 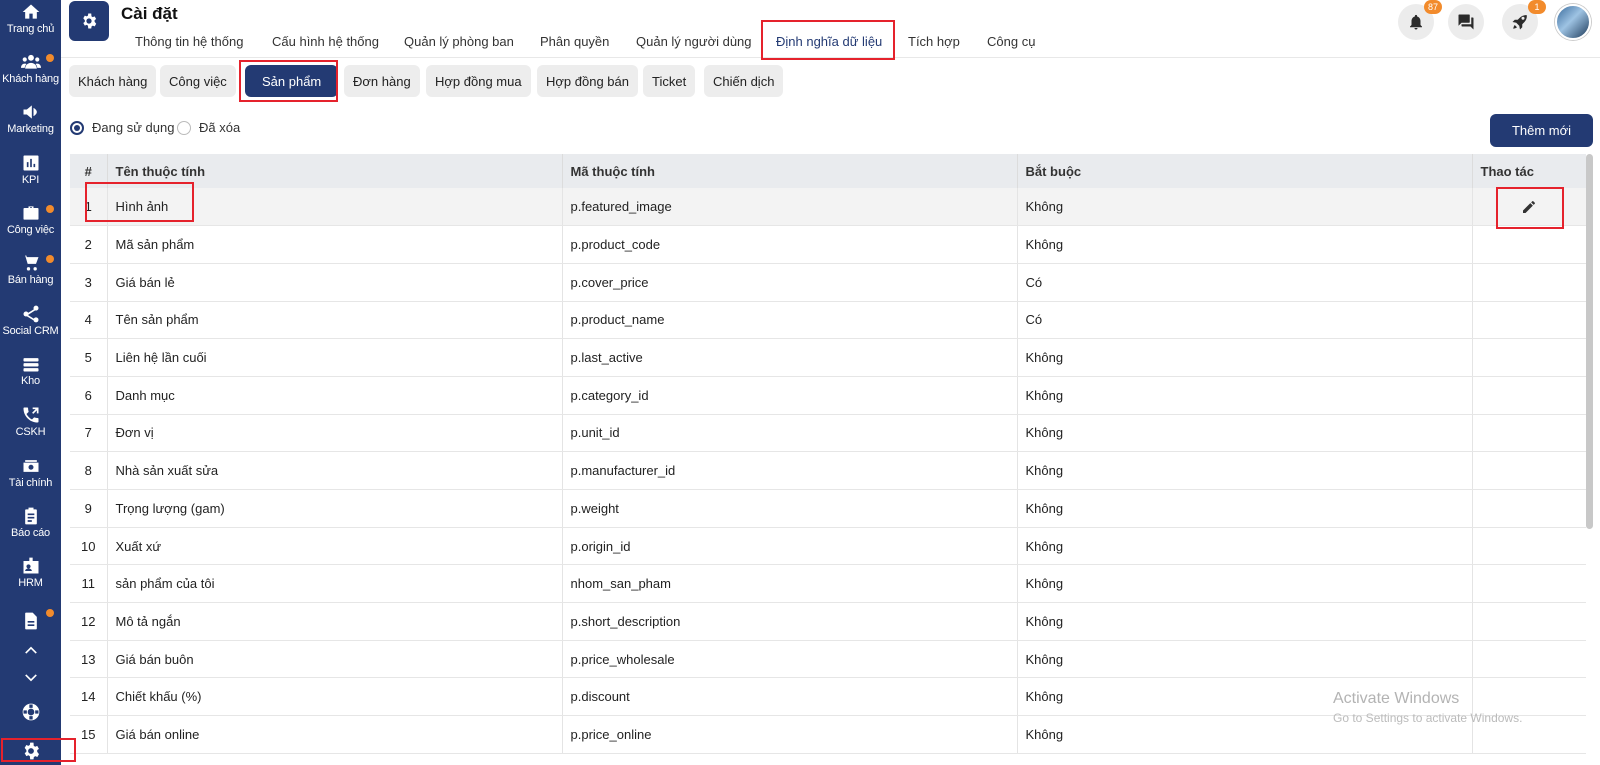 I want to click on sidebar-item-home: Trang chủ, so click(x=30, y=18).